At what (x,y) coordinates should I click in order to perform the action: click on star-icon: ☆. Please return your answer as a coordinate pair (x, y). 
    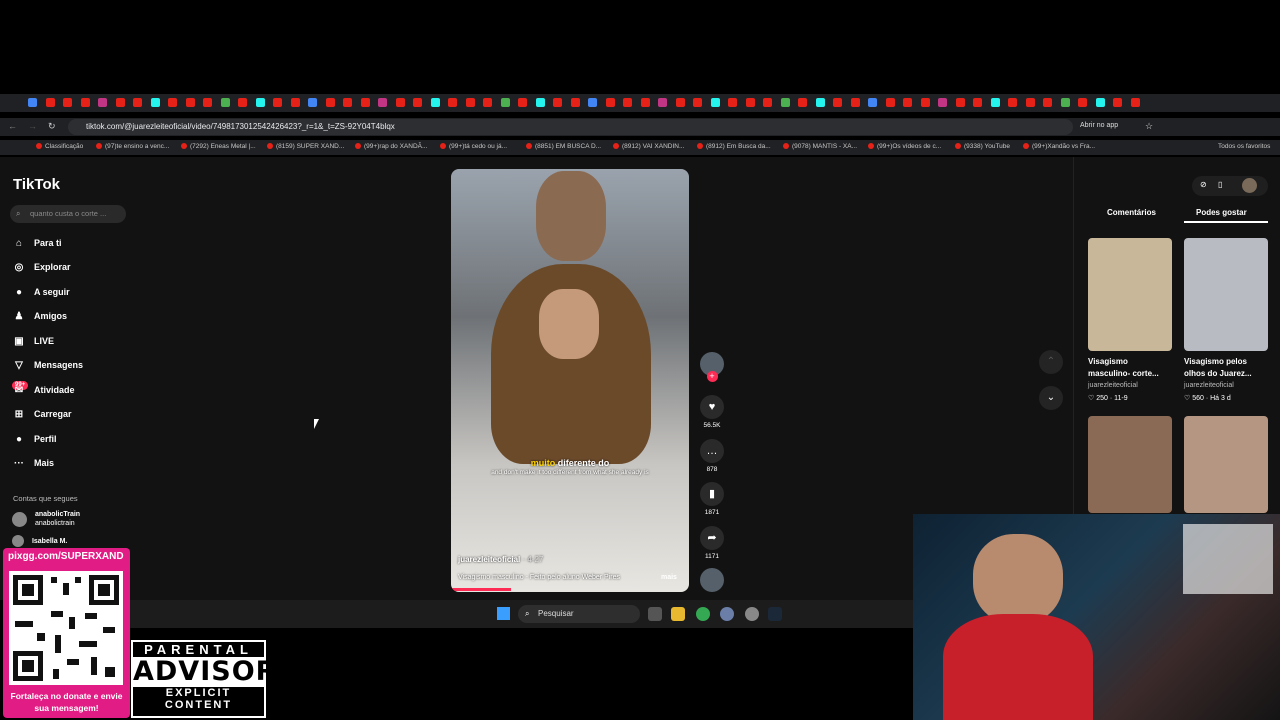
    Looking at the image, I should click on (1149, 126).